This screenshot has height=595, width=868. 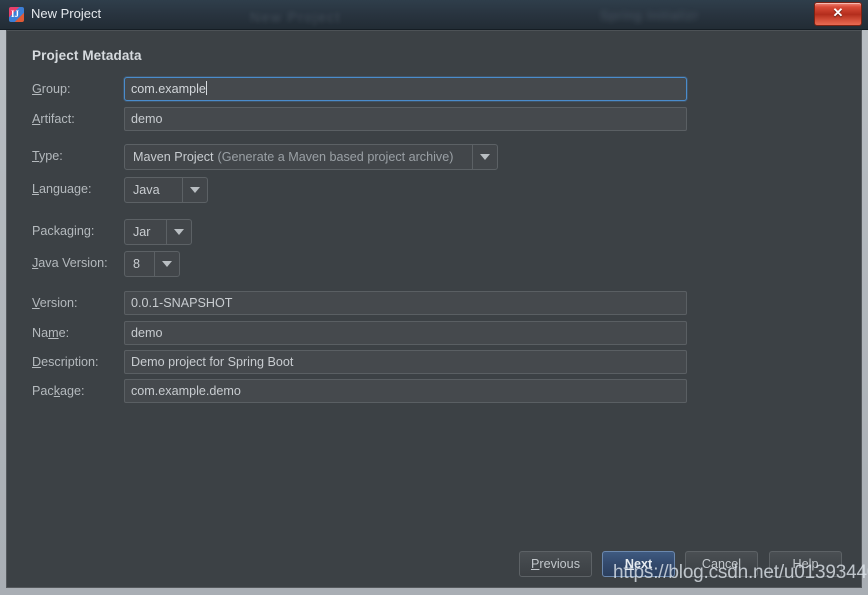 I want to click on input-version-value: 0.0.1-SNAPSHOT, so click(x=182, y=303).